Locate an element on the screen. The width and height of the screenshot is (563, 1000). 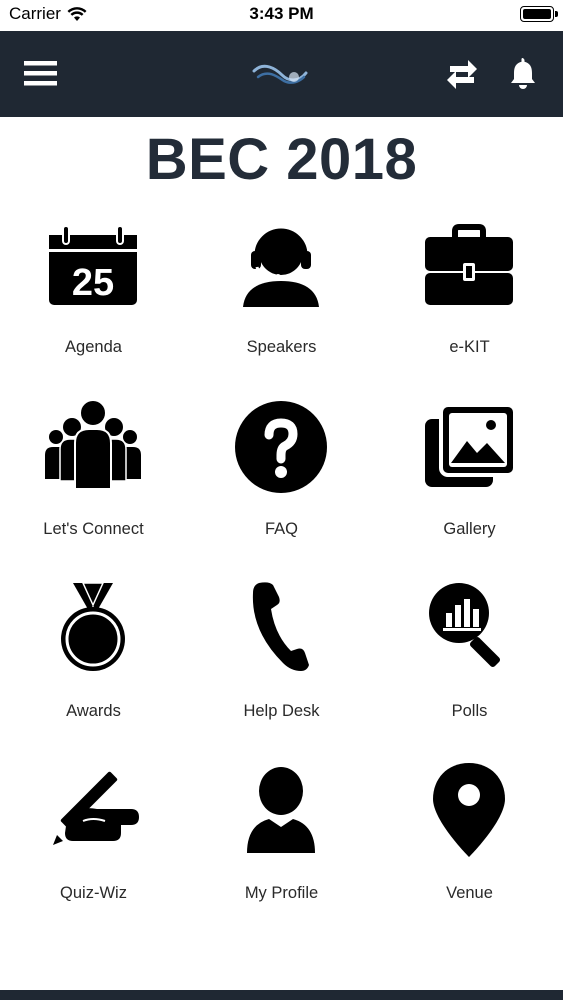
tile-venue: Venue is located at coordinates (469, 841).